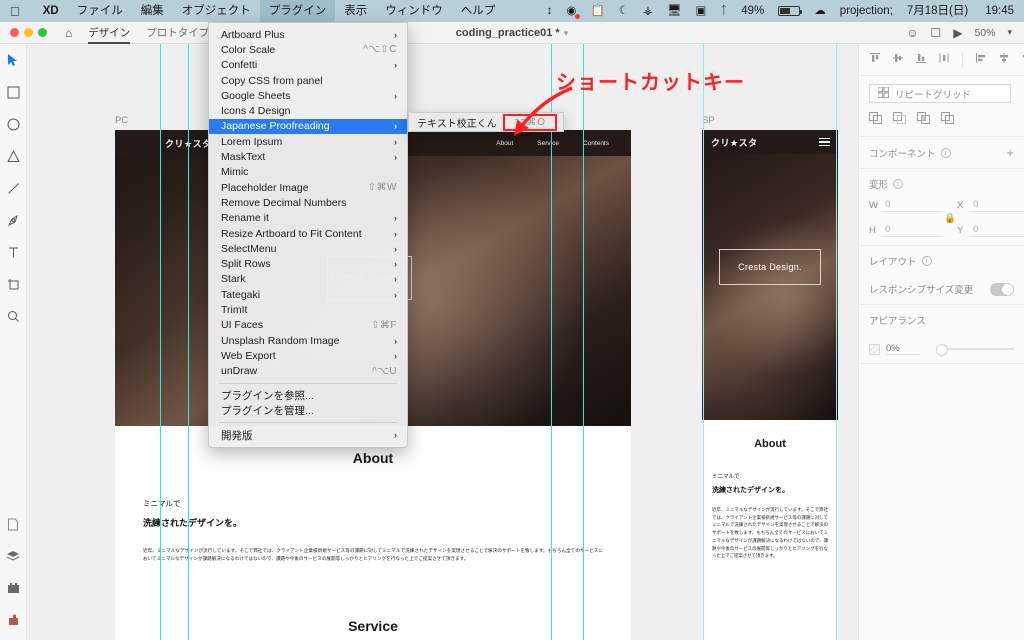  What do you see at coordinates (700, 11) in the screenshot?
I see `app-icon: ▣` at bounding box center [700, 11].